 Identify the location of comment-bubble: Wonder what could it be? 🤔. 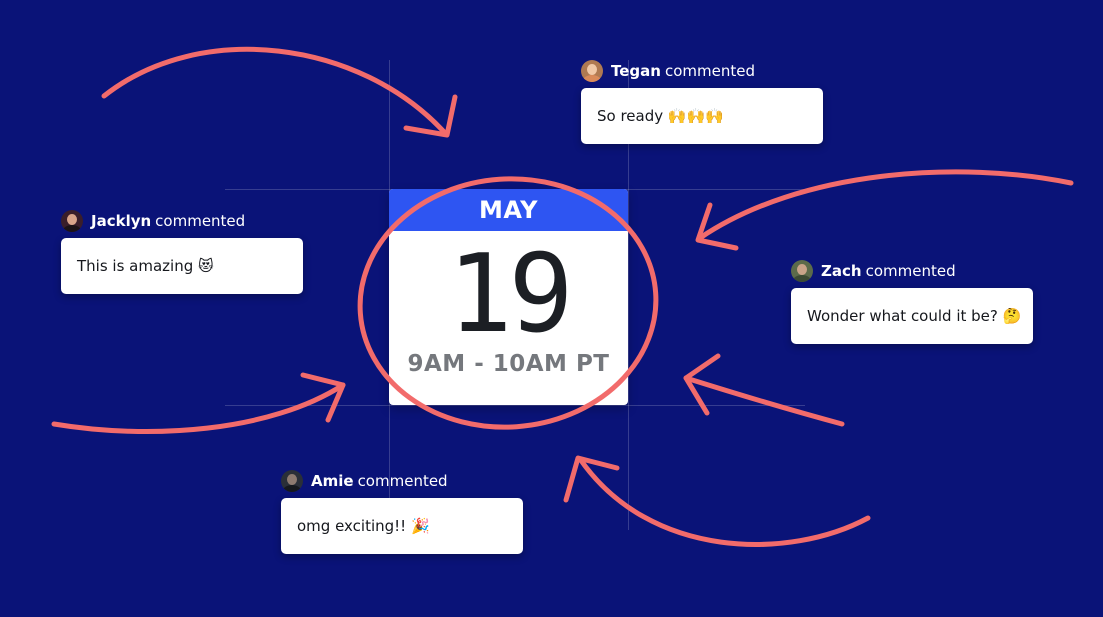
(912, 316).